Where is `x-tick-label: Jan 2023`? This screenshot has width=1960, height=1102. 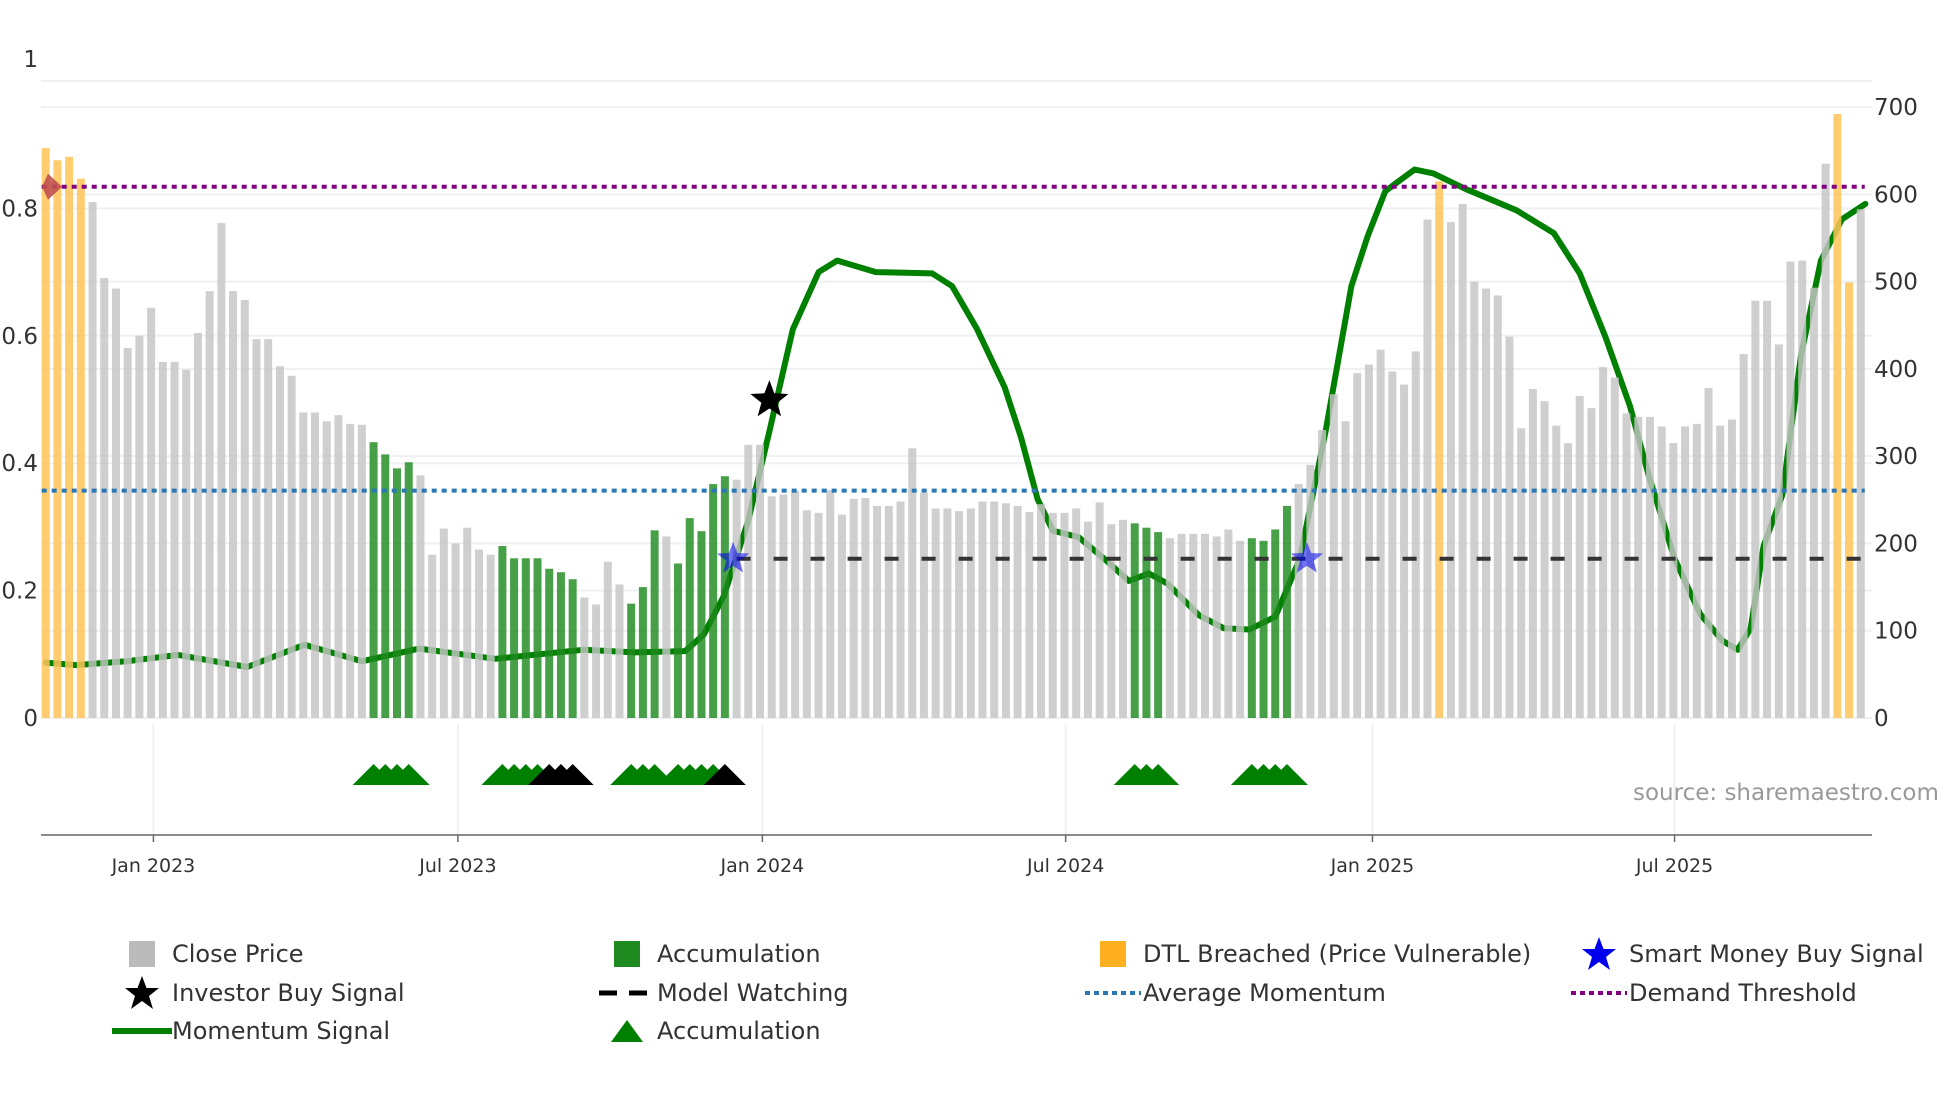 x-tick-label: Jan 2023 is located at coordinates (153, 866).